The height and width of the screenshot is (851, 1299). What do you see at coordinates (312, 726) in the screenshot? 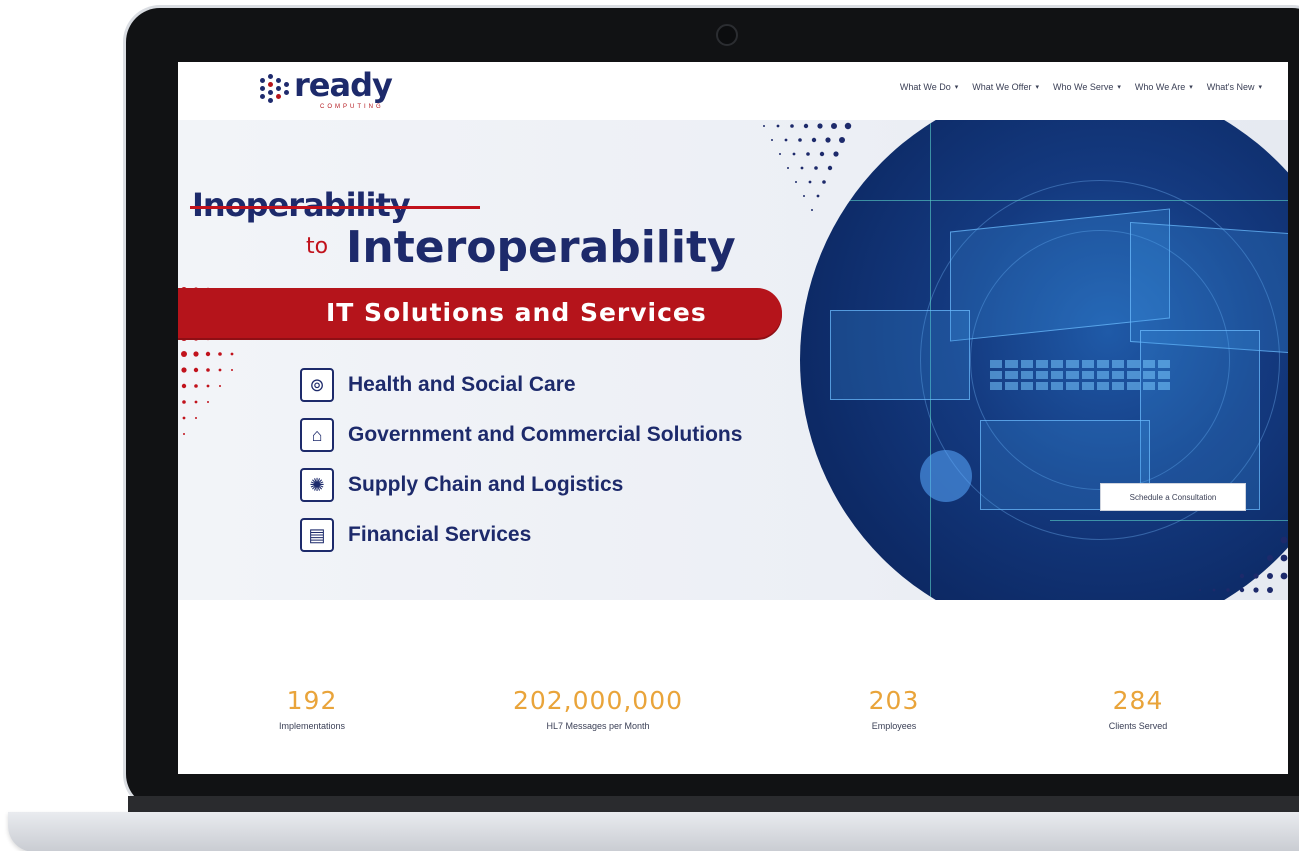
I see `stat-label: Implementations` at bounding box center [312, 726].